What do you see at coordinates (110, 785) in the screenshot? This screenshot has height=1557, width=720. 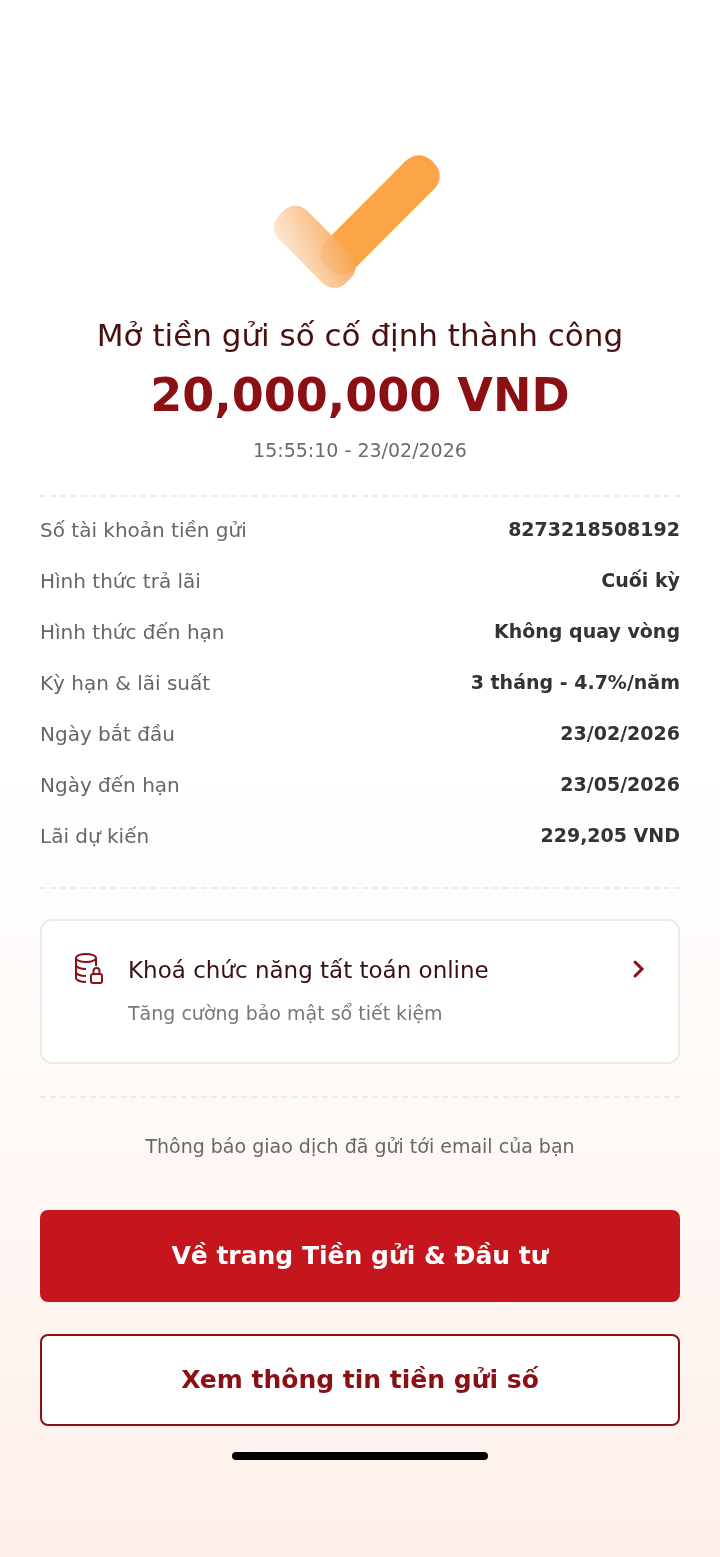 I see `detail-label: Ngày đến hạn` at bounding box center [110, 785].